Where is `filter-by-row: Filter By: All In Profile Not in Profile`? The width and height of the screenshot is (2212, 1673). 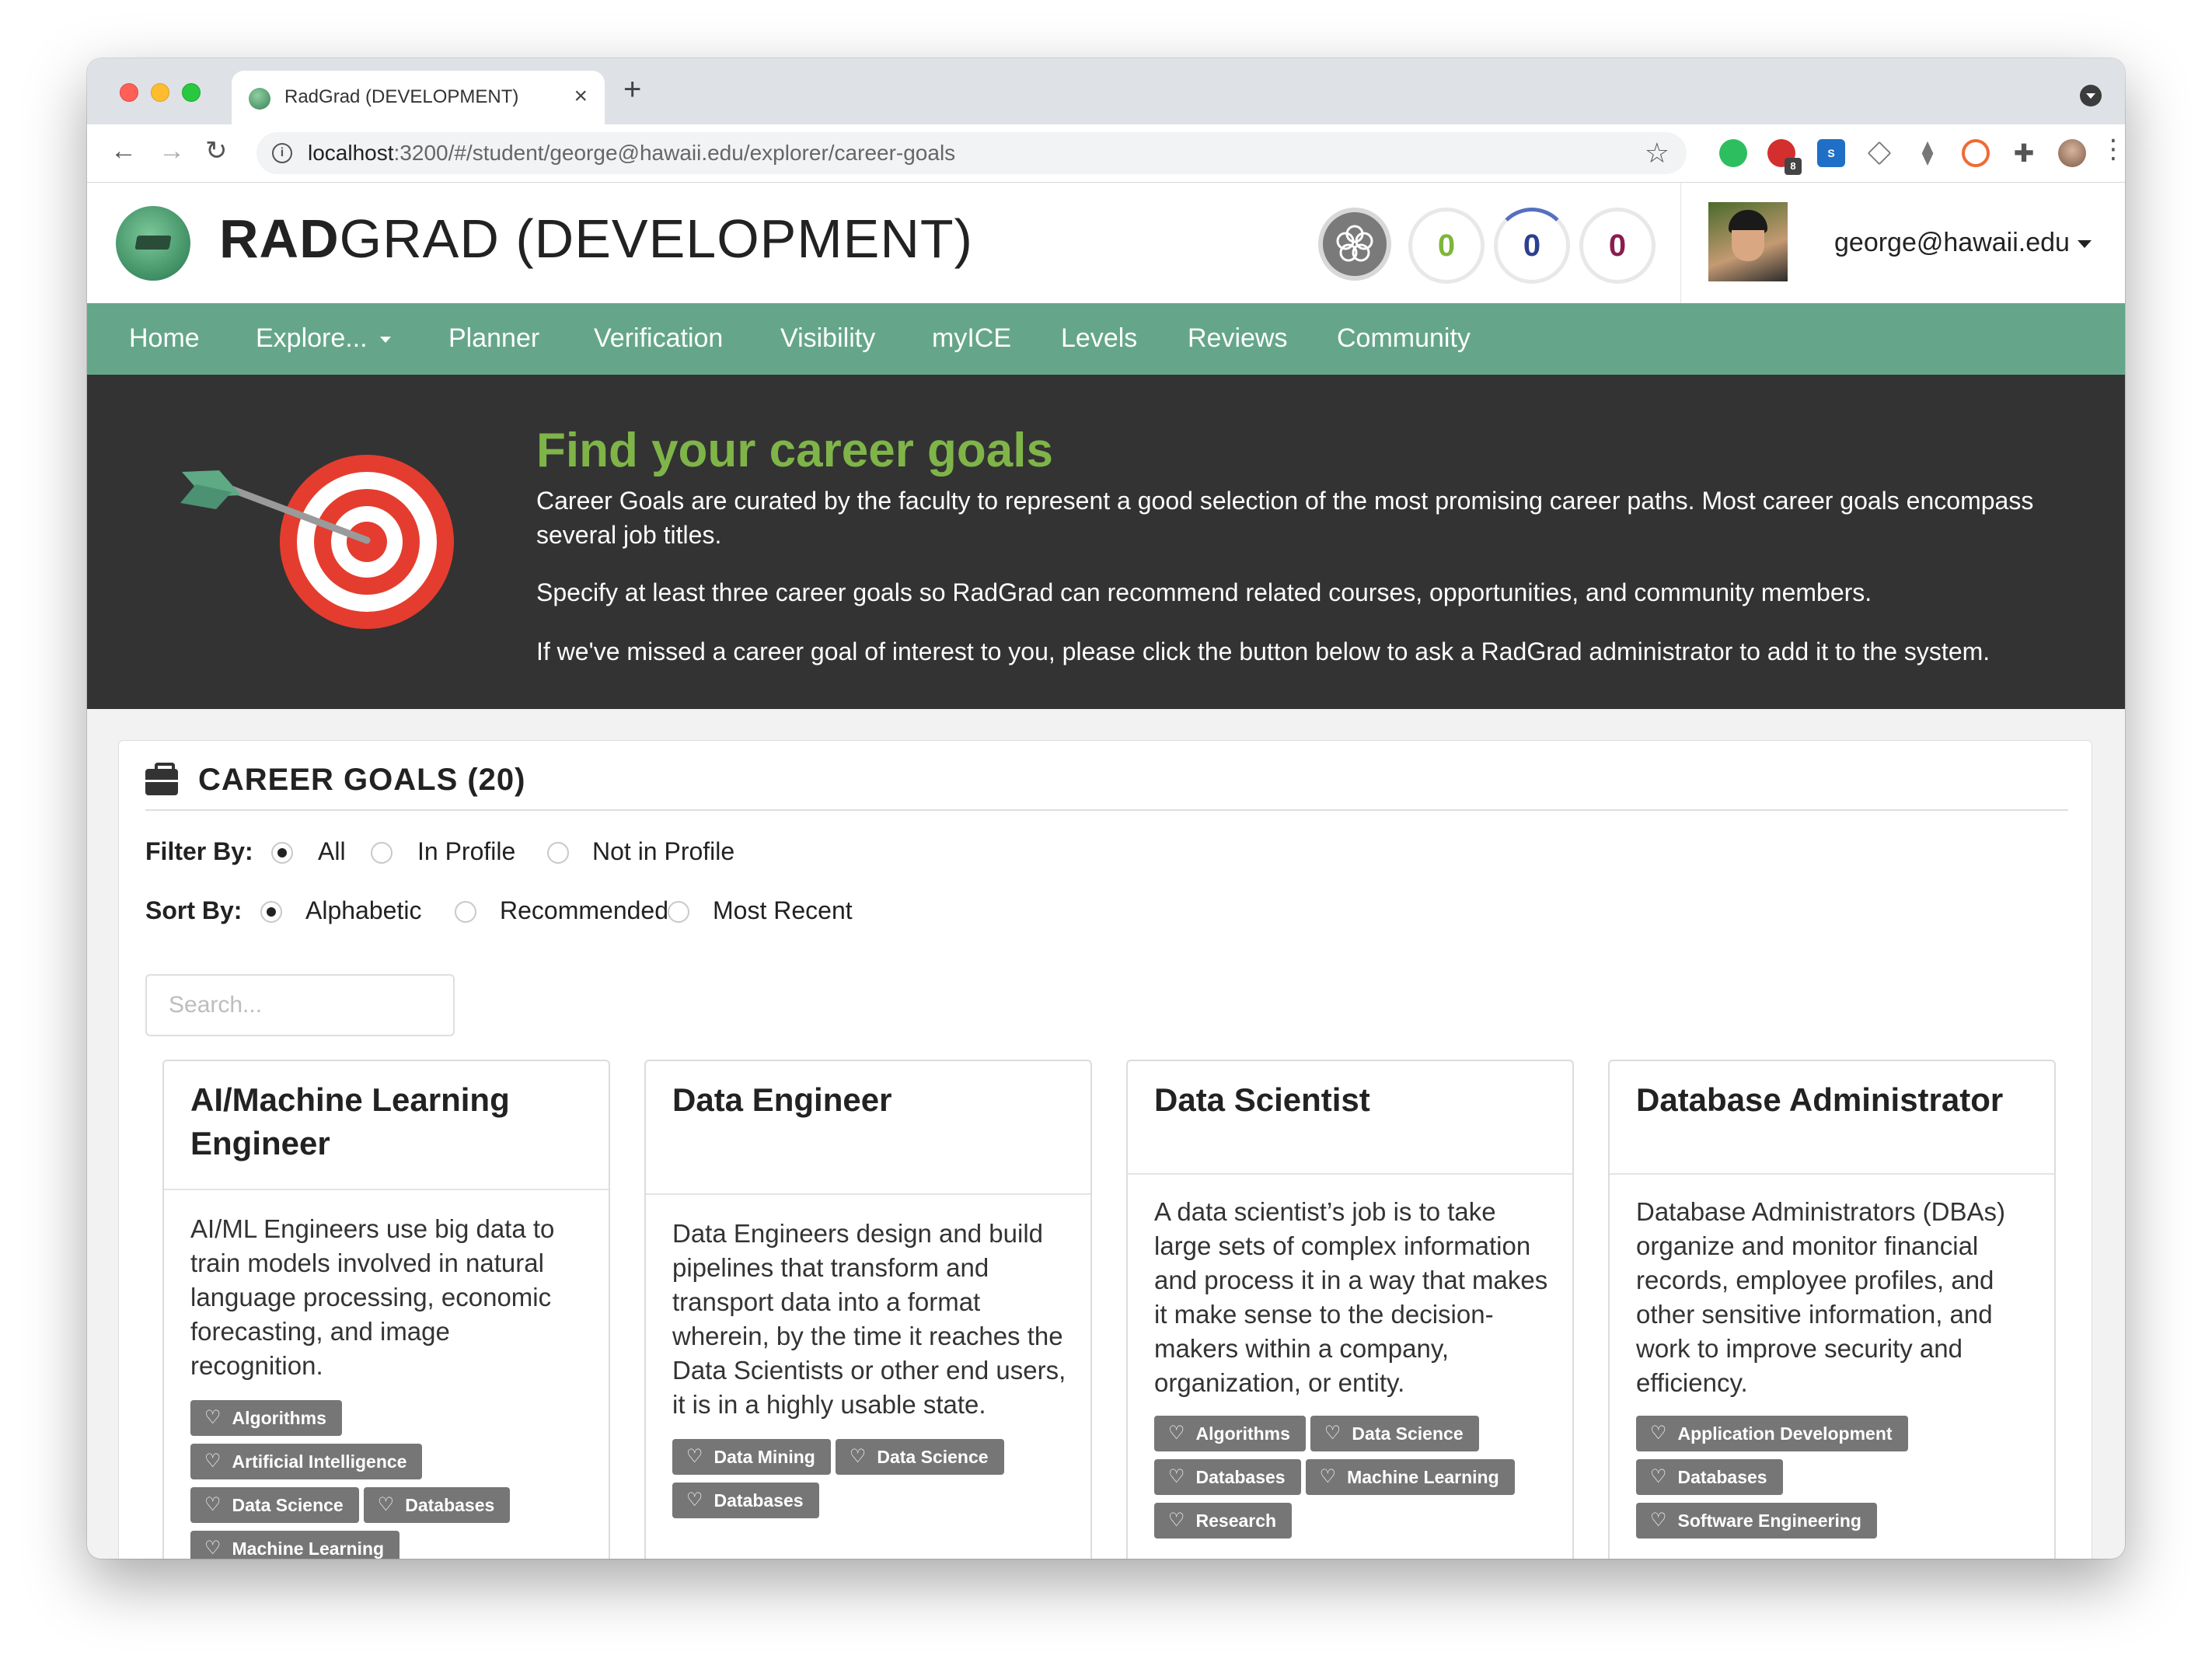 filter-by-row: Filter By: All In Profile Not in Profile is located at coordinates (495, 854).